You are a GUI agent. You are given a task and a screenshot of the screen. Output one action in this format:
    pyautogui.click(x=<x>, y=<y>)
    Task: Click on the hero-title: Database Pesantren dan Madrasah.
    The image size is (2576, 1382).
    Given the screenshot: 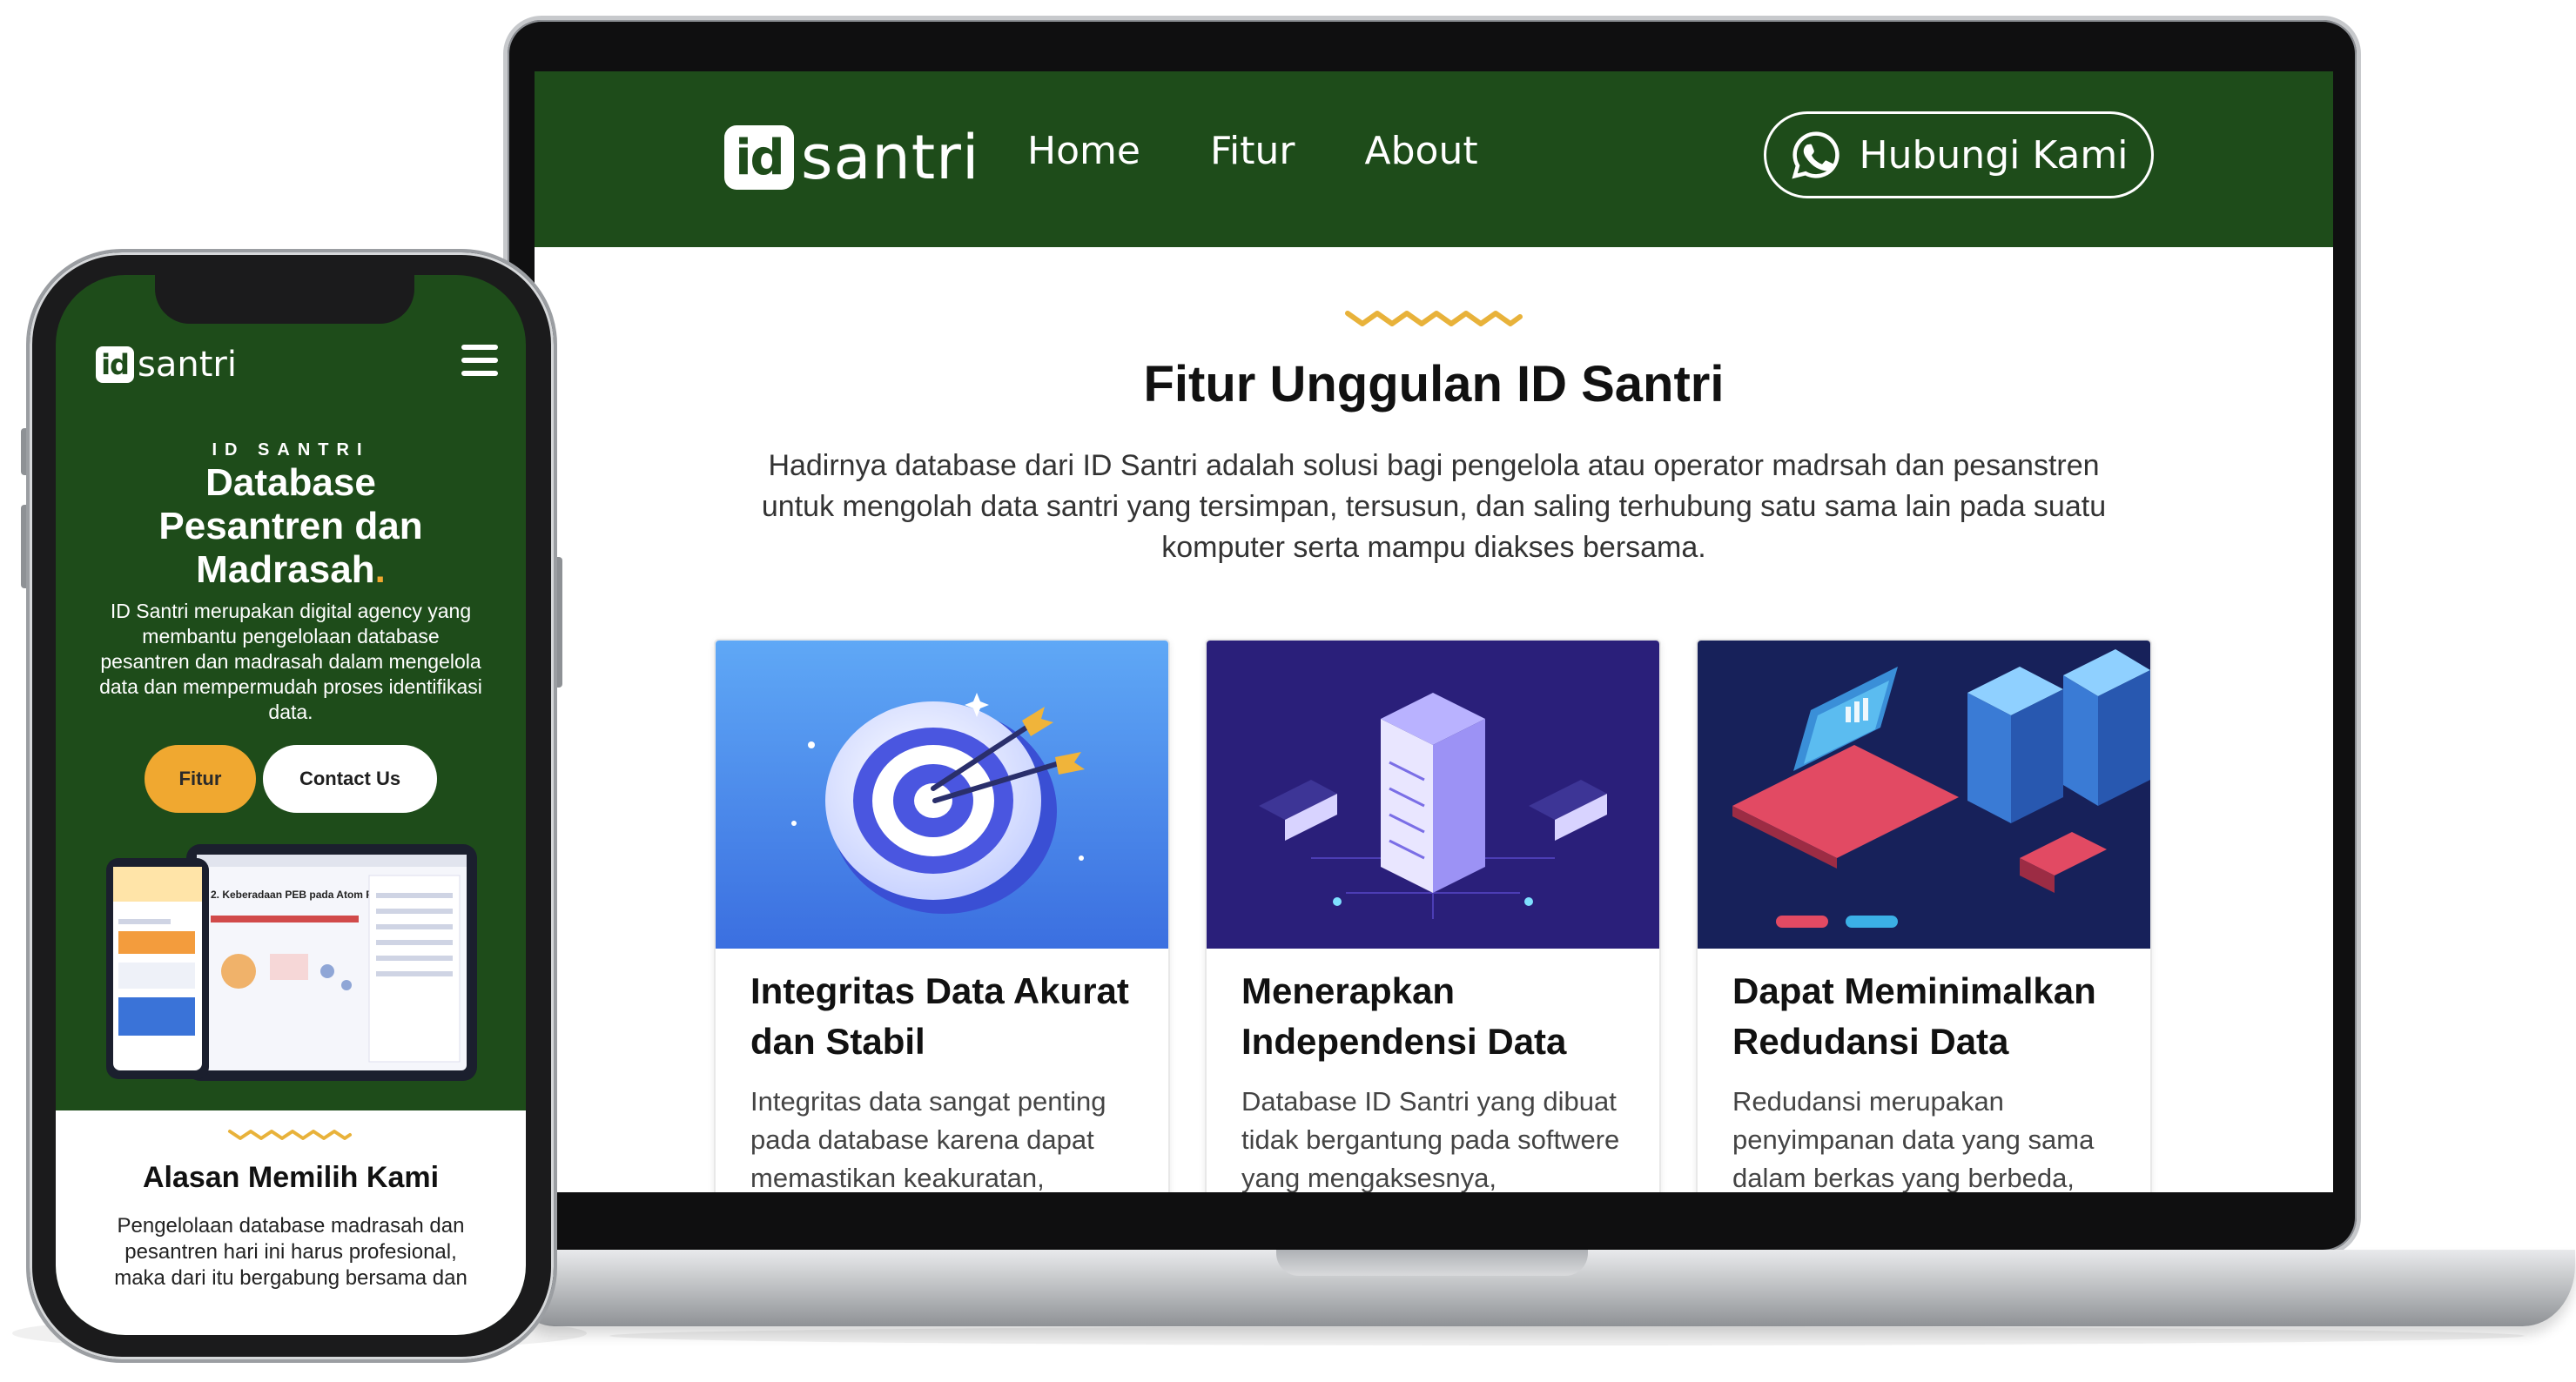 What is the action you would take?
    pyautogui.click(x=290, y=526)
    